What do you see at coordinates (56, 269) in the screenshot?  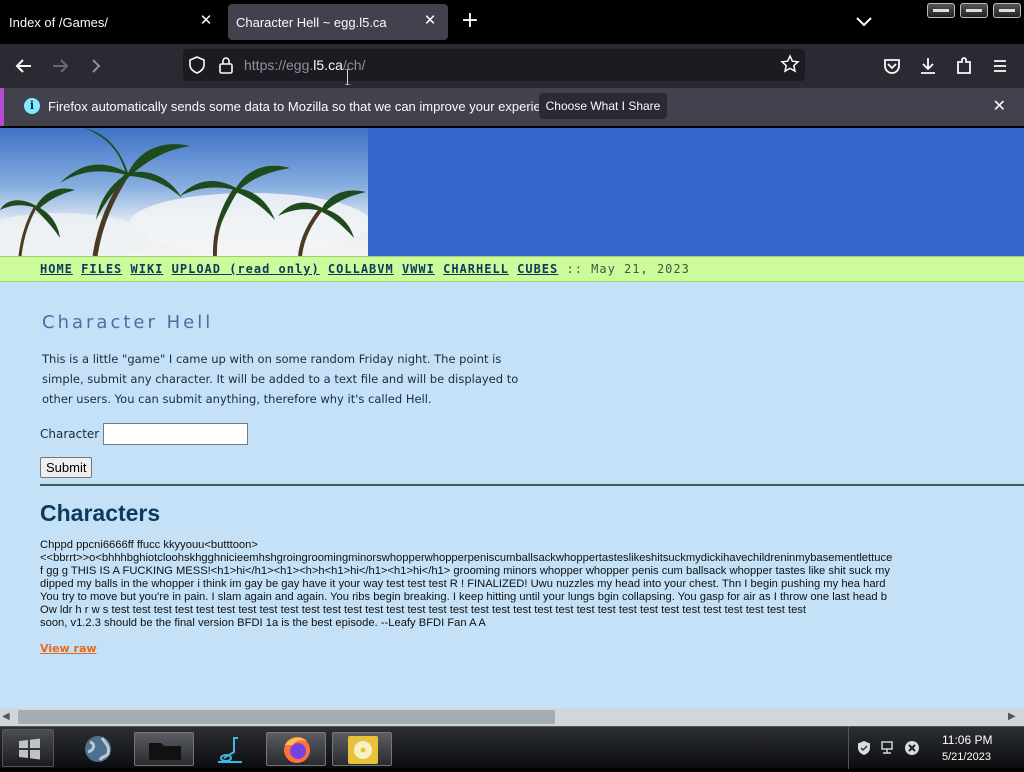 I see `nav-link-home: HOME` at bounding box center [56, 269].